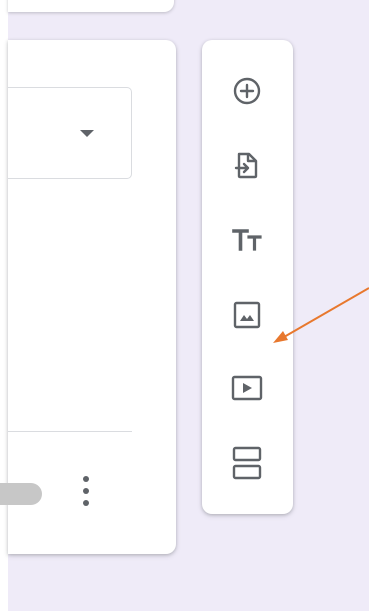  I want to click on previous-card-edge, so click(91, 6).